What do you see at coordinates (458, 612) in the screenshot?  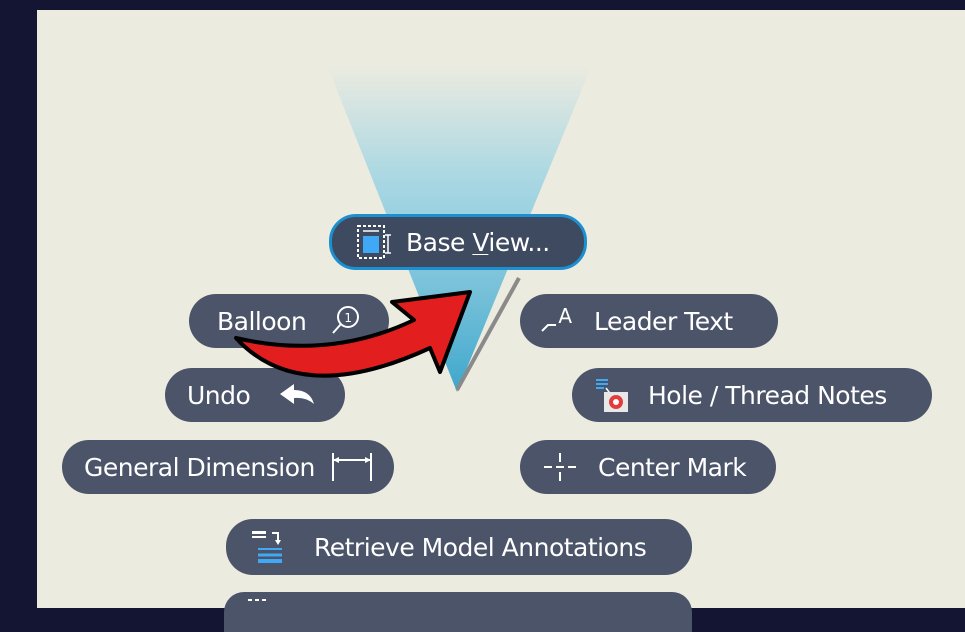 I see `partially-visible-menu-item` at bounding box center [458, 612].